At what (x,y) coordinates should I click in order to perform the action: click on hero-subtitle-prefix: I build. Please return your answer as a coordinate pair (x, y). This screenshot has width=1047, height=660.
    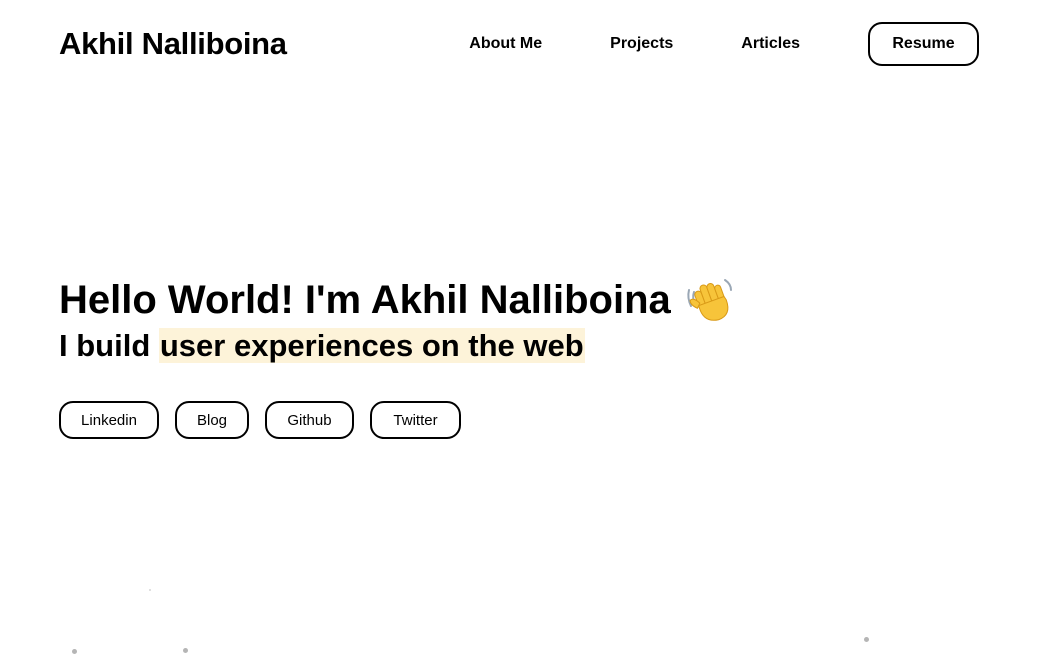
    Looking at the image, I should click on (109, 345).